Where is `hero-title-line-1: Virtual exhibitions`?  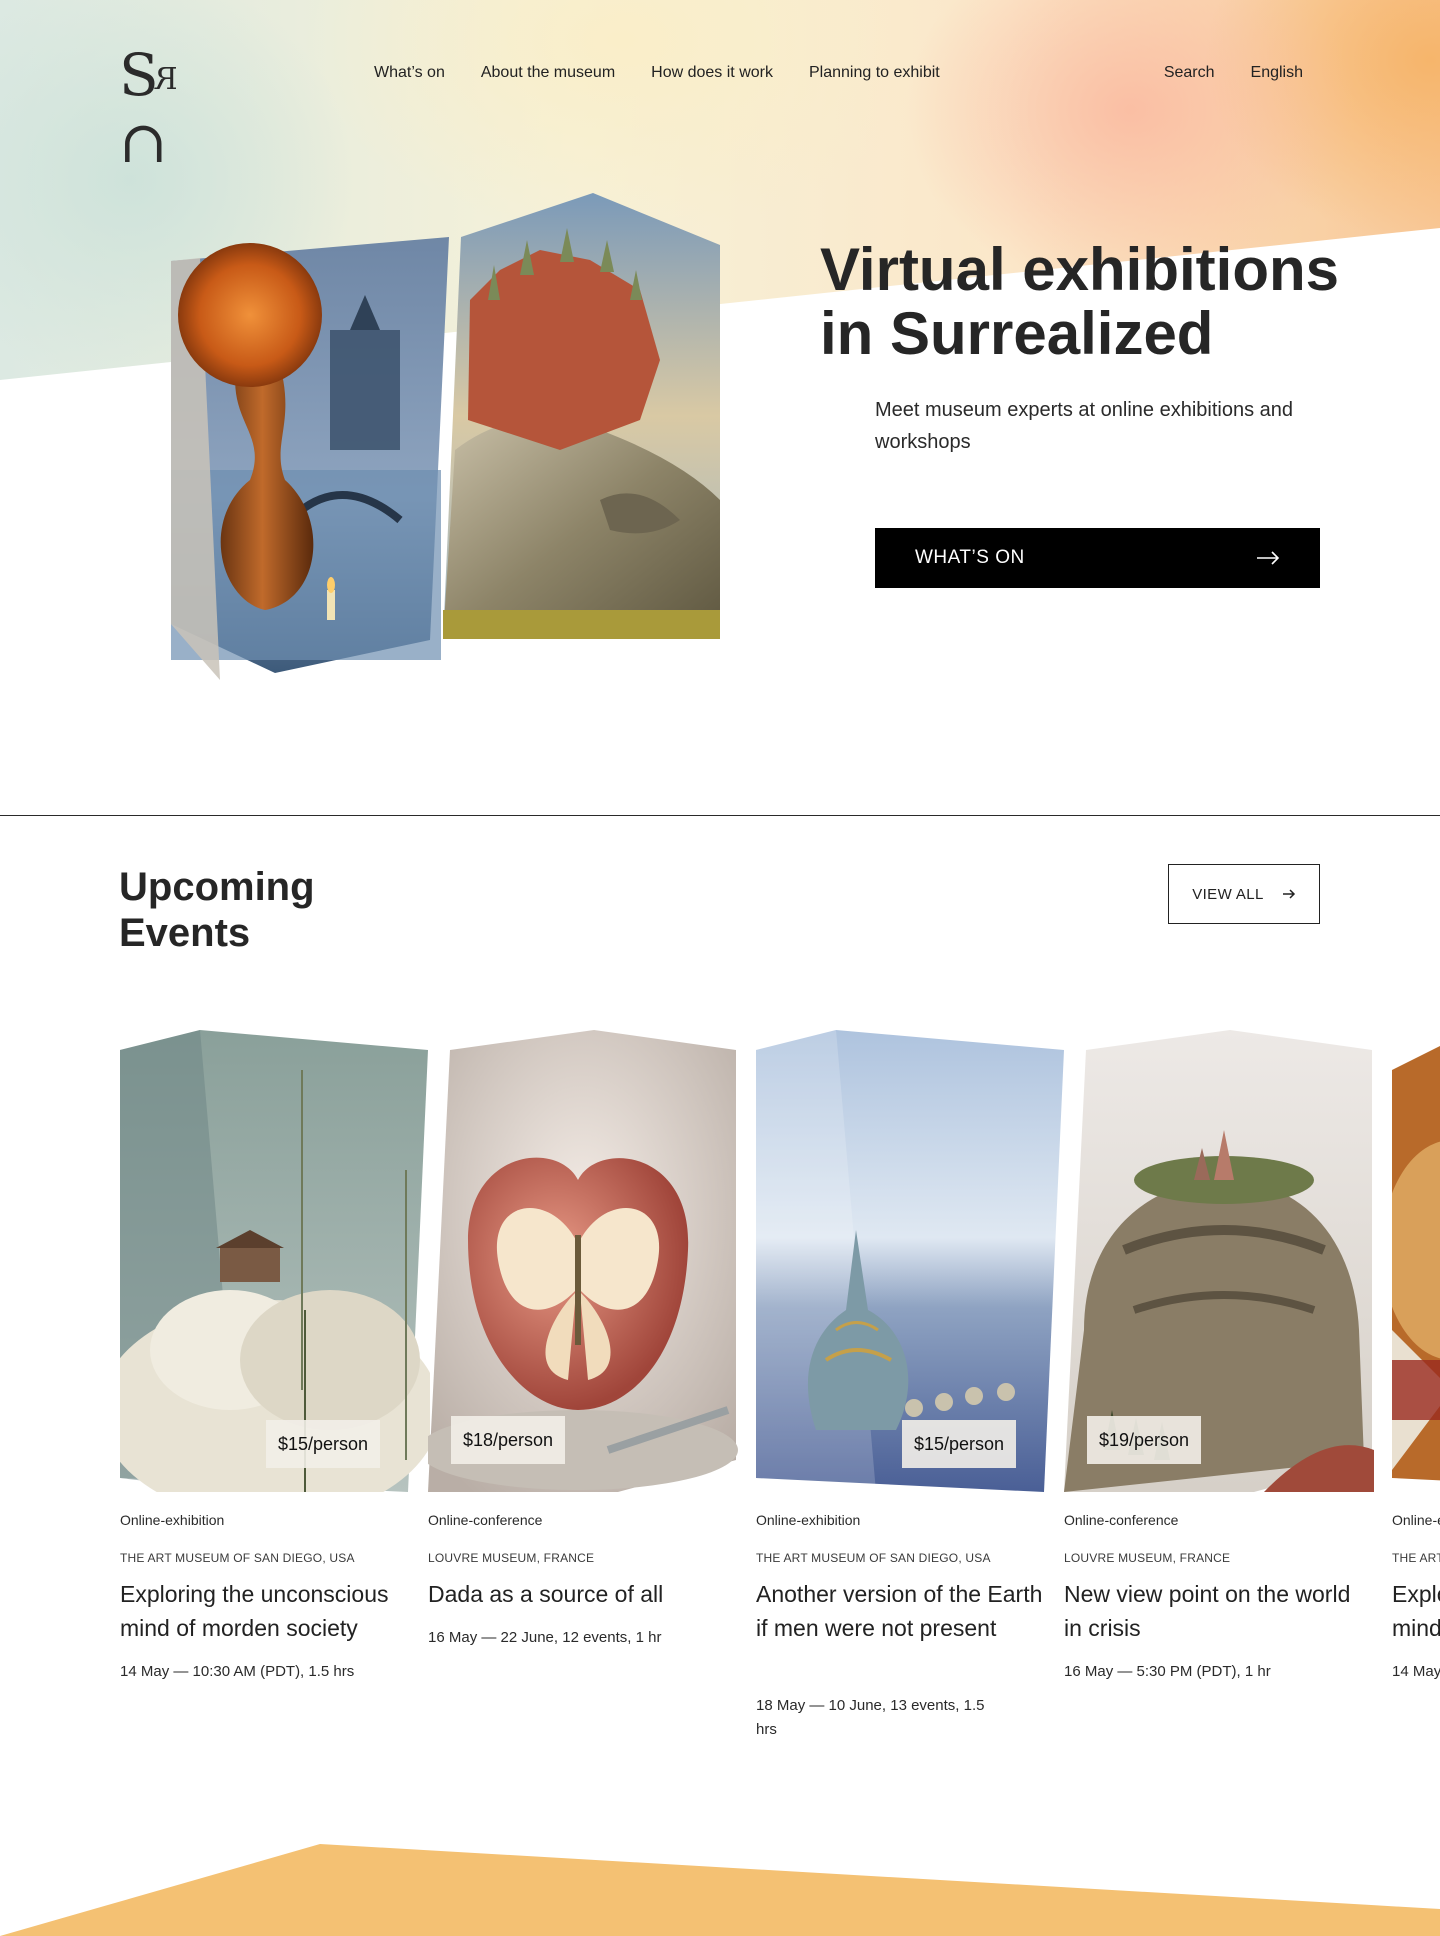
hero-title-line-1: Virtual exhibitions is located at coordinates (1079, 269).